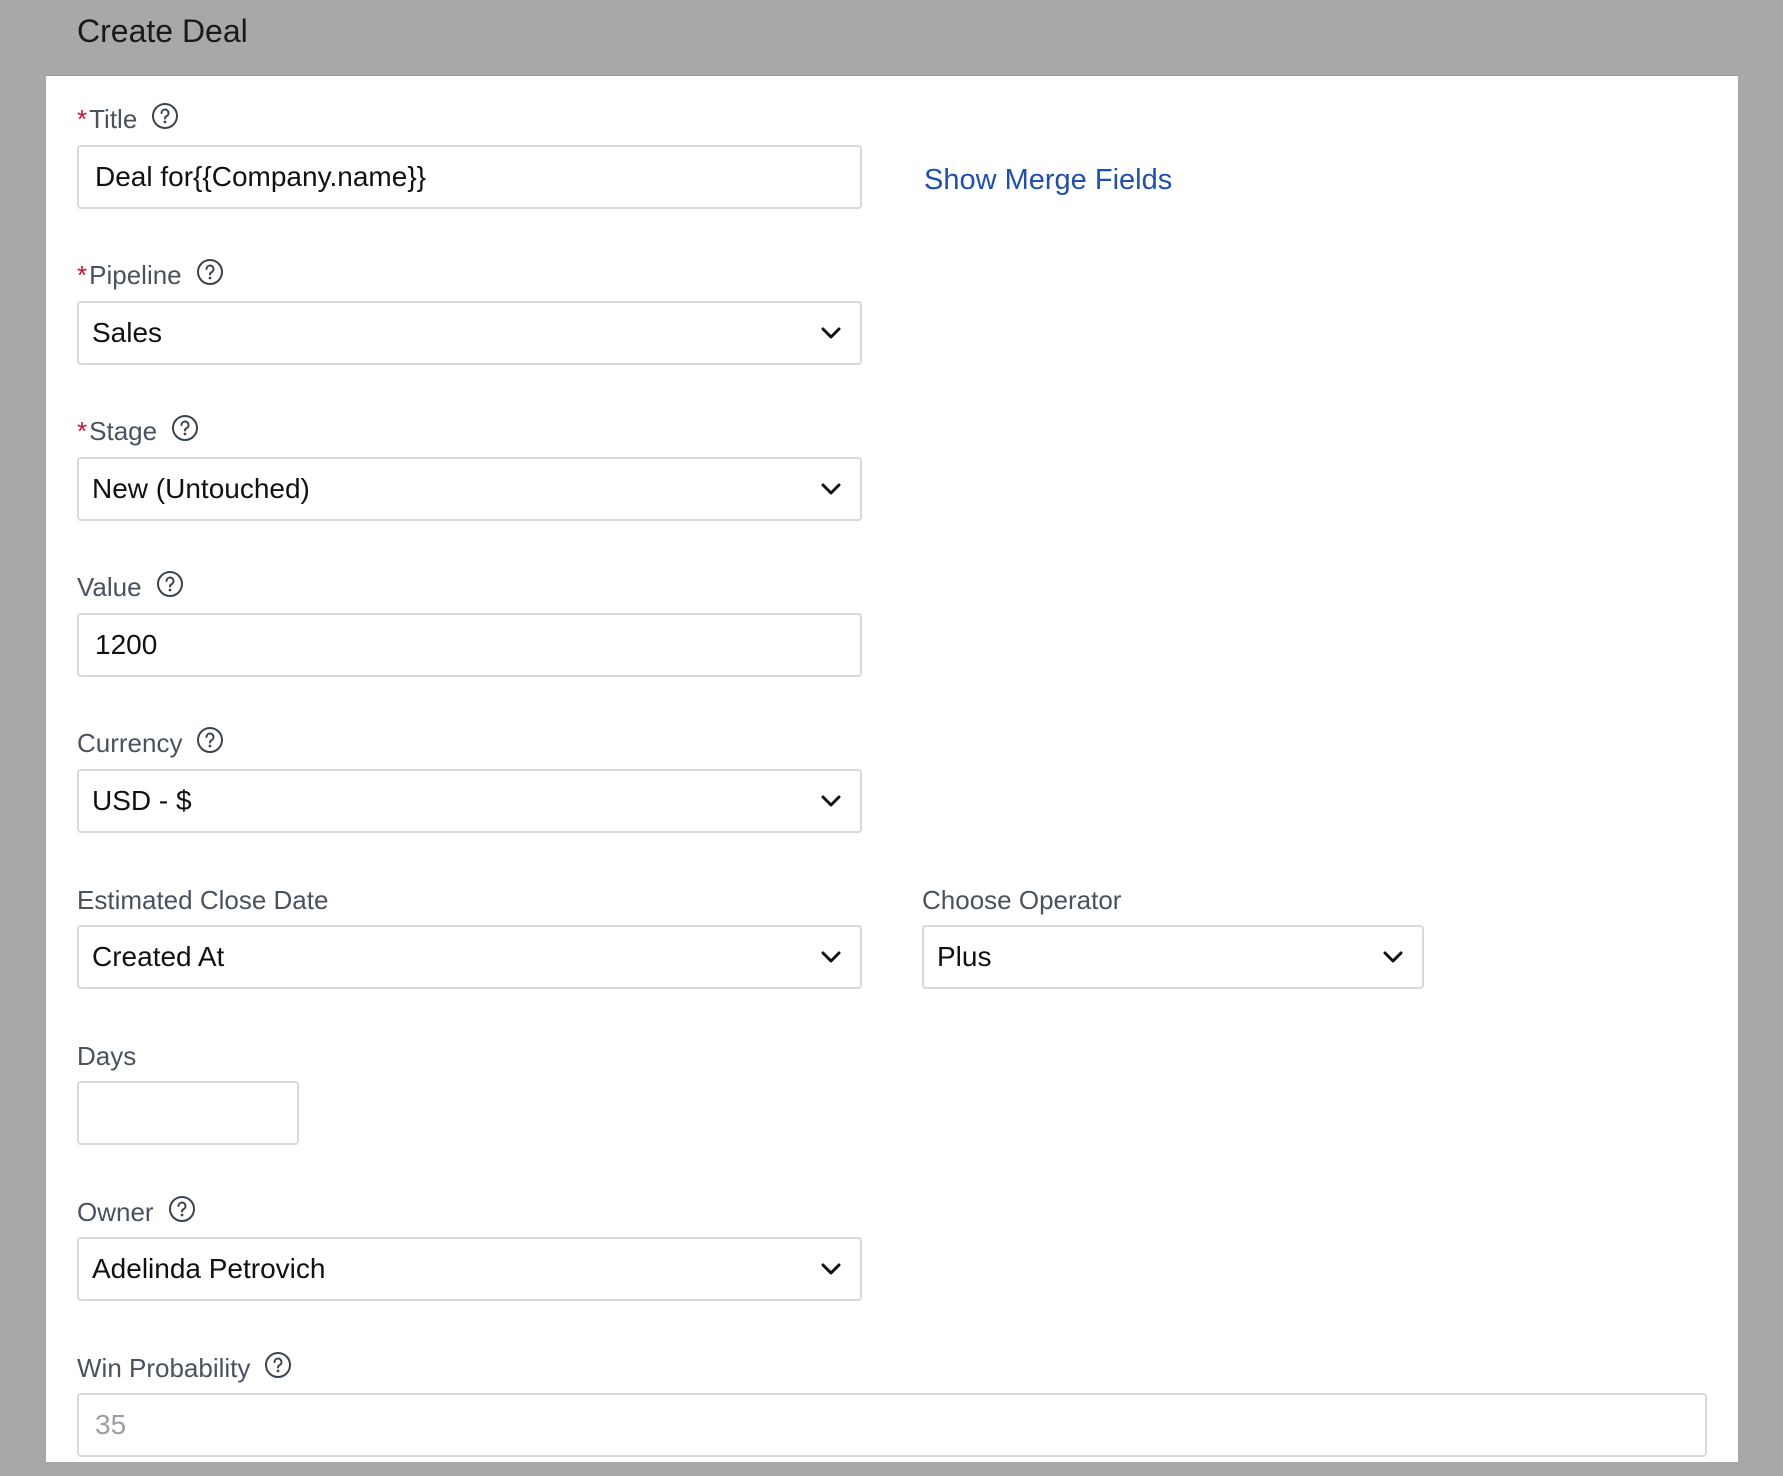 The height and width of the screenshot is (1476, 1783). I want to click on modal-header: Create Deal, so click(892, 38).